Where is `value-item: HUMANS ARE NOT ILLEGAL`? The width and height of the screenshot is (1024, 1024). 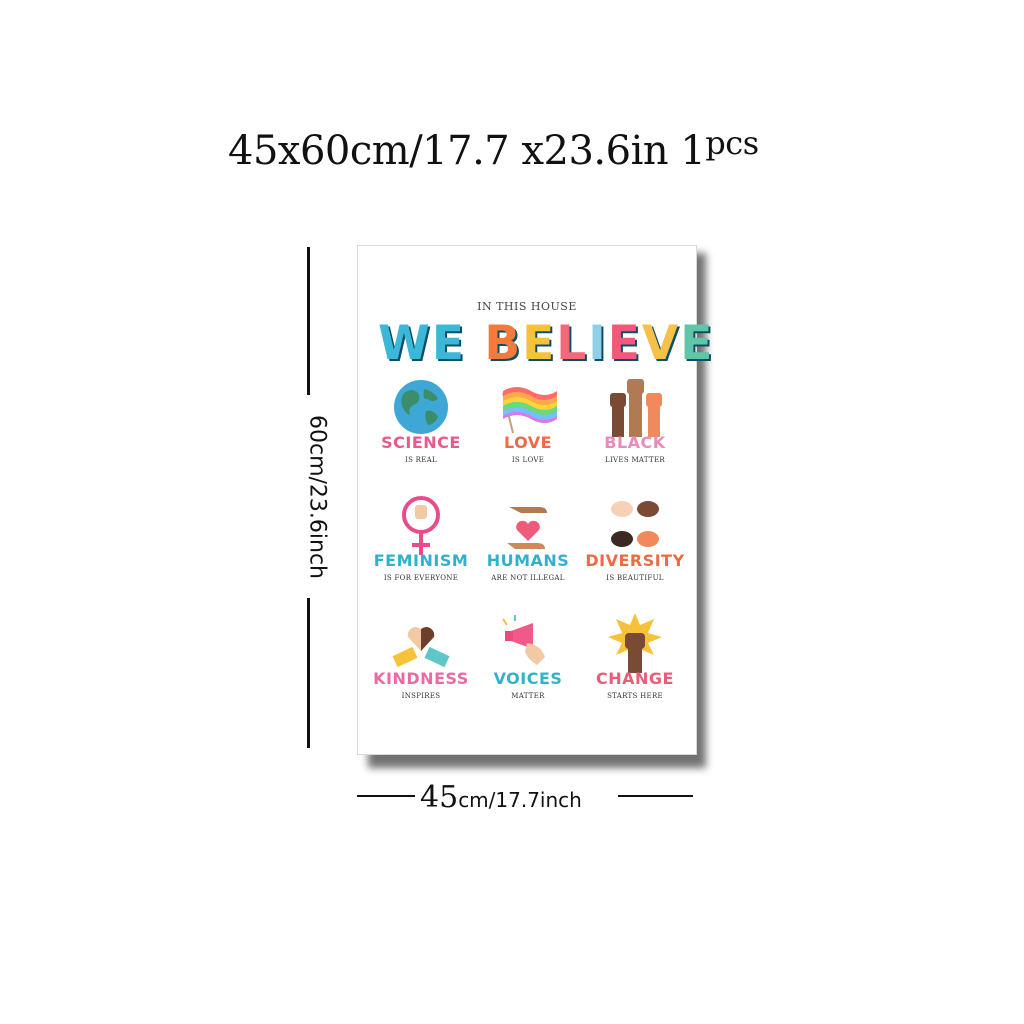
value-item: HUMANS ARE NOT ILLEGAL is located at coordinates (528, 548).